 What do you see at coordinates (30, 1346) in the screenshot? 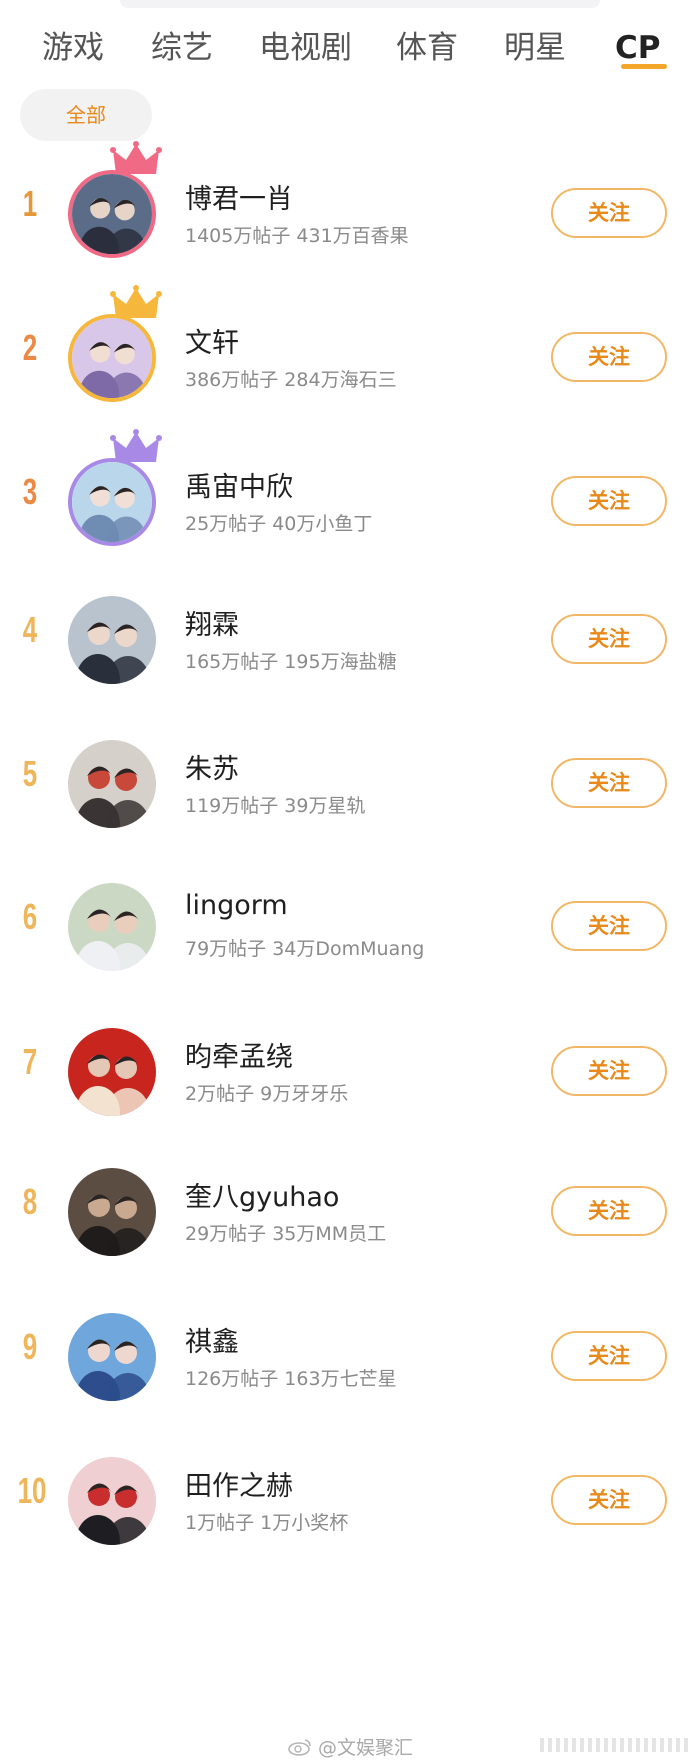
I see `rank-number: 9` at bounding box center [30, 1346].